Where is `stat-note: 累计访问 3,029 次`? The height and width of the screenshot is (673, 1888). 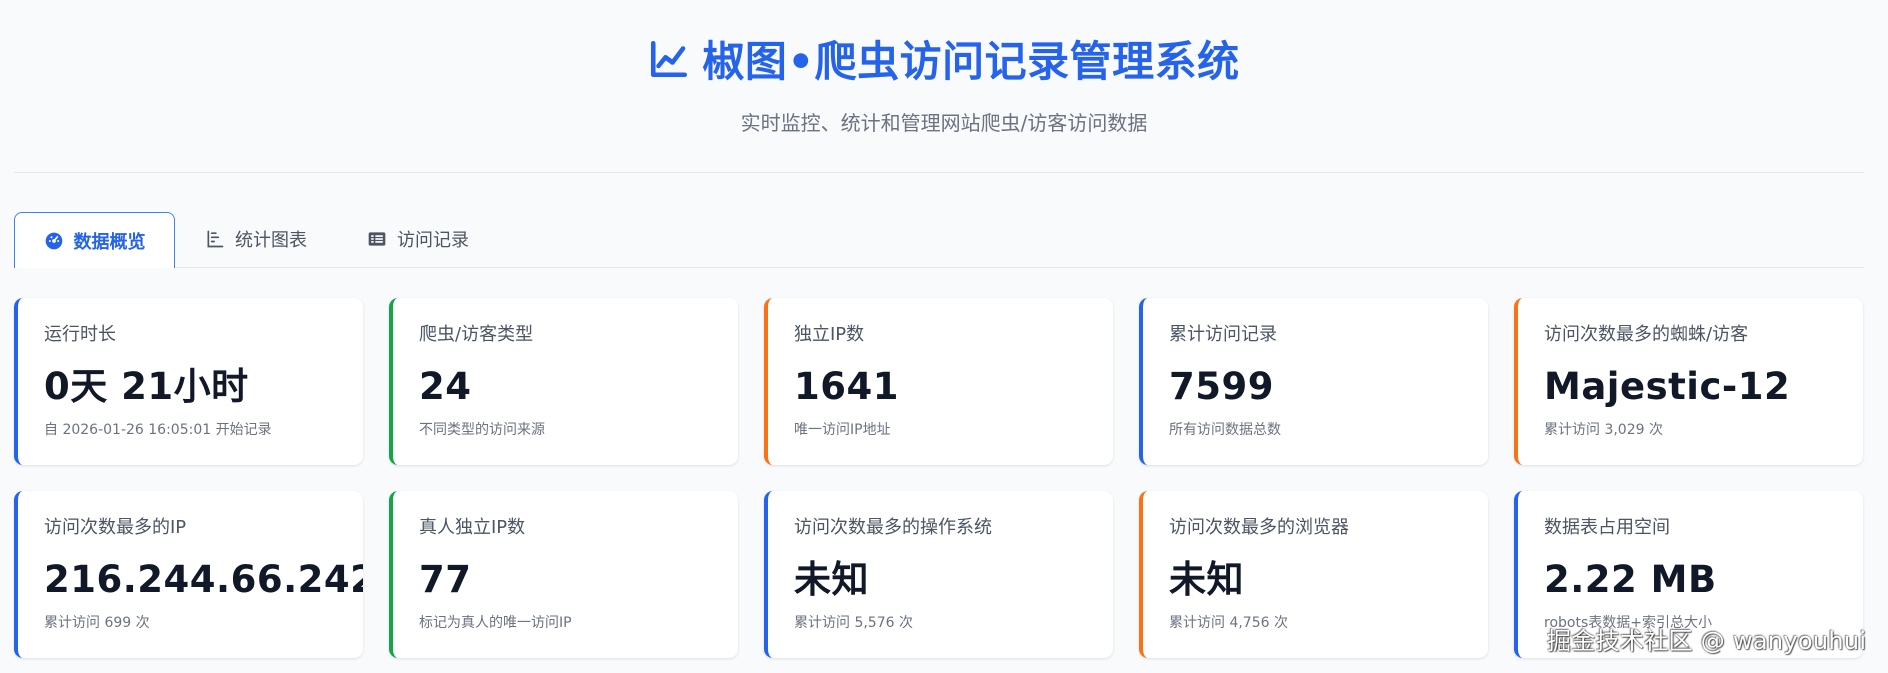 stat-note: 累计访问 3,029 次 is located at coordinates (1603, 430).